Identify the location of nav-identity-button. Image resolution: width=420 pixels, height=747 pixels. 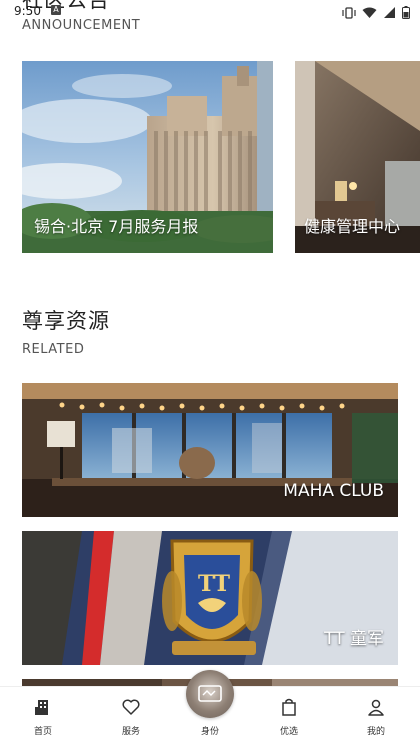
(210, 694).